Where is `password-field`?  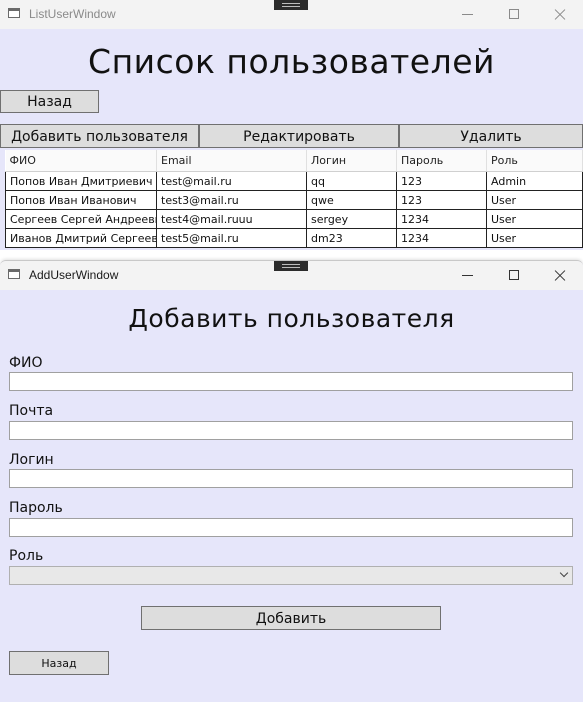
password-field is located at coordinates (291, 527).